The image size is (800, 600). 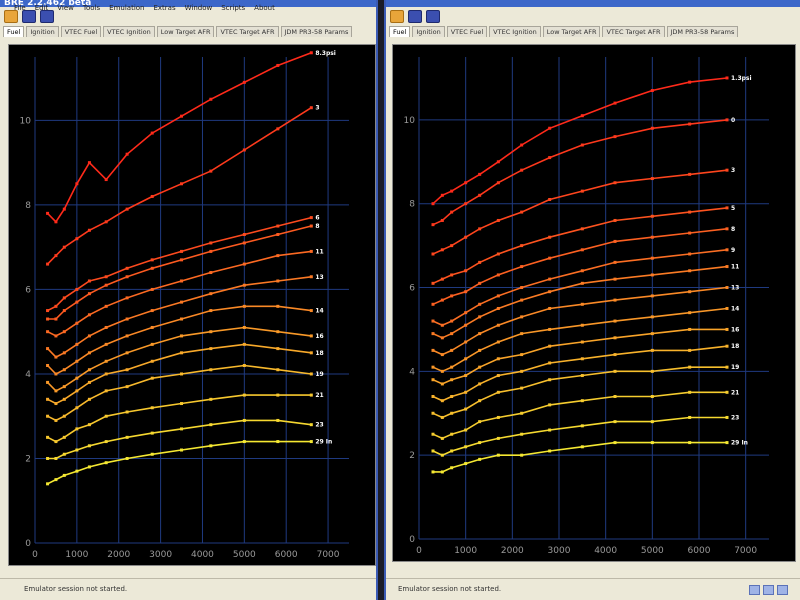 What do you see at coordinates (323, 442) in the screenshot?
I see `series-label: 29 In` at bounding box center [323, 442].